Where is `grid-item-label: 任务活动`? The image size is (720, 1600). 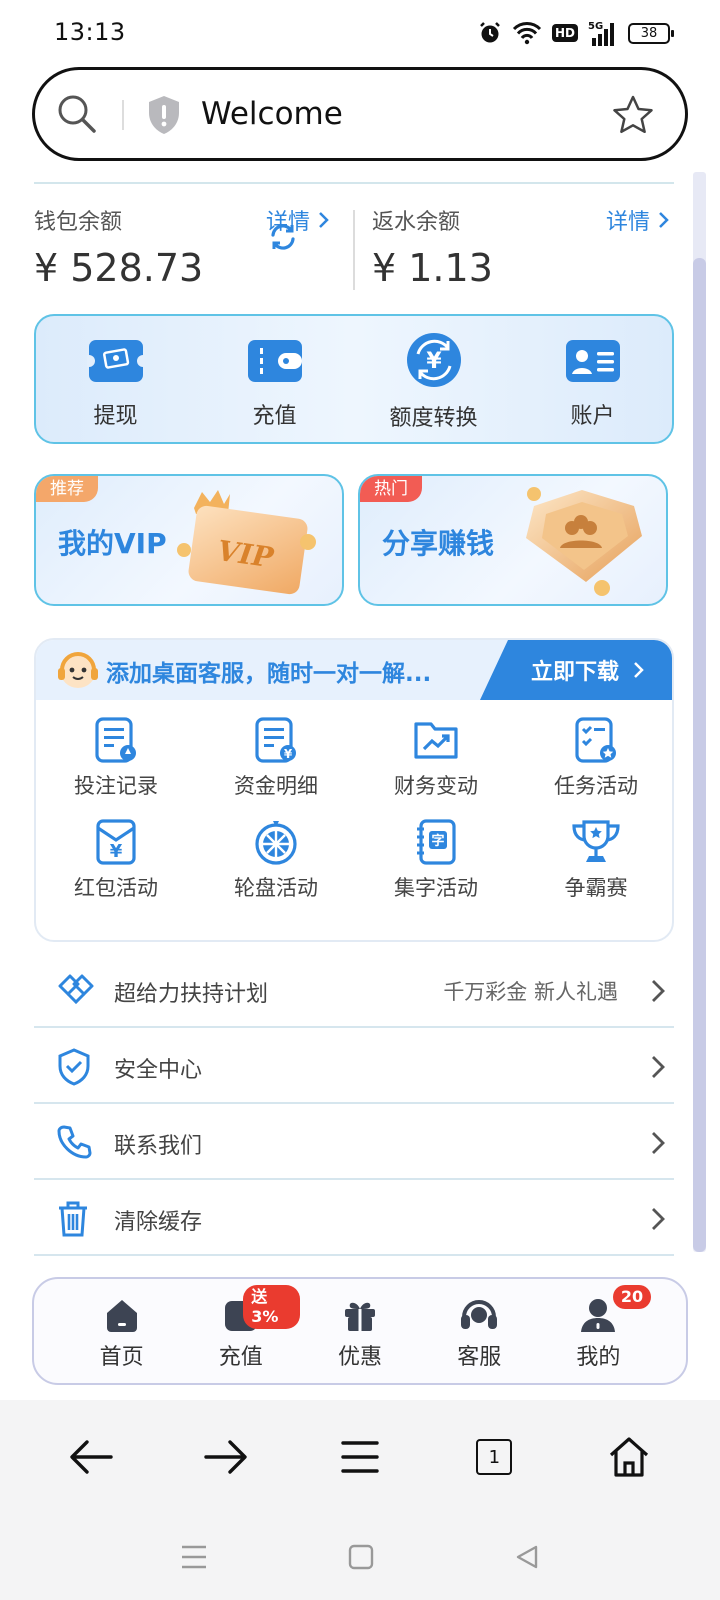
grid-item-label: 任务活动 is located at coordinates (596, 786).